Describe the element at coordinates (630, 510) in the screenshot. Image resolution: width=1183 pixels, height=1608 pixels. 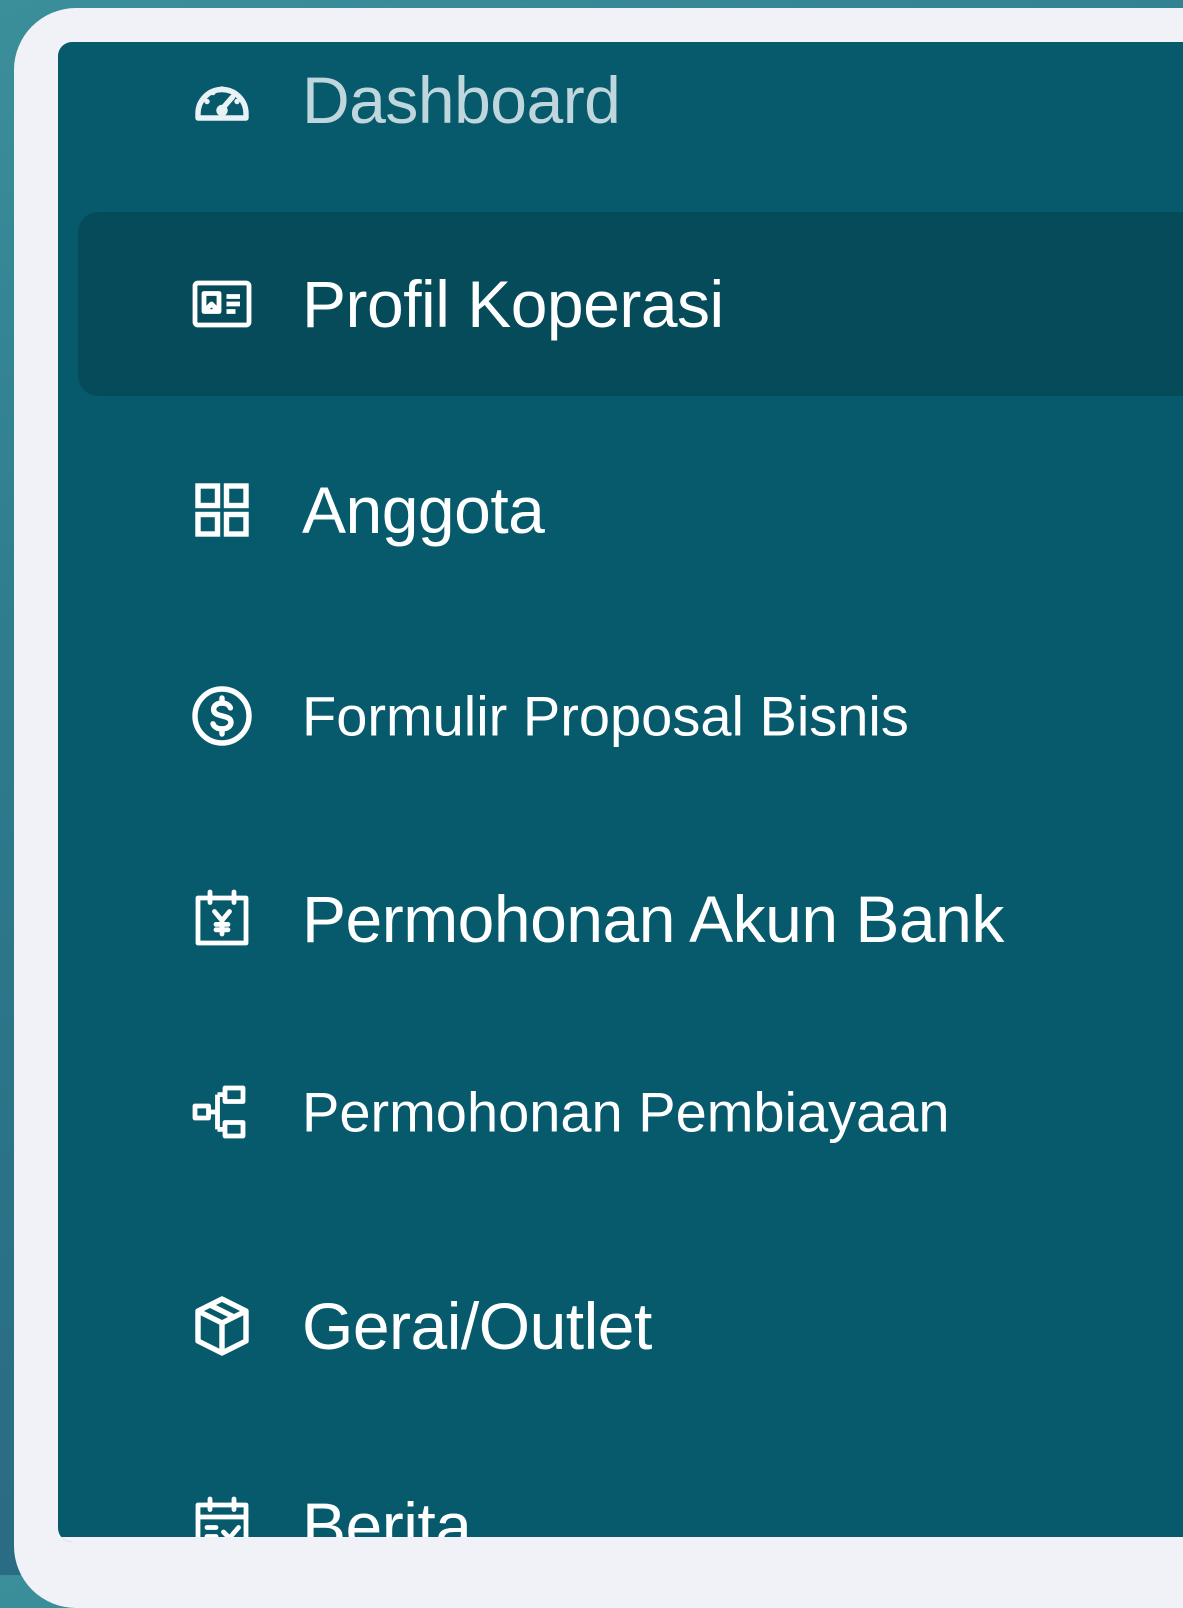
I see `sidebar-item-anggota: Anggota` at that location.